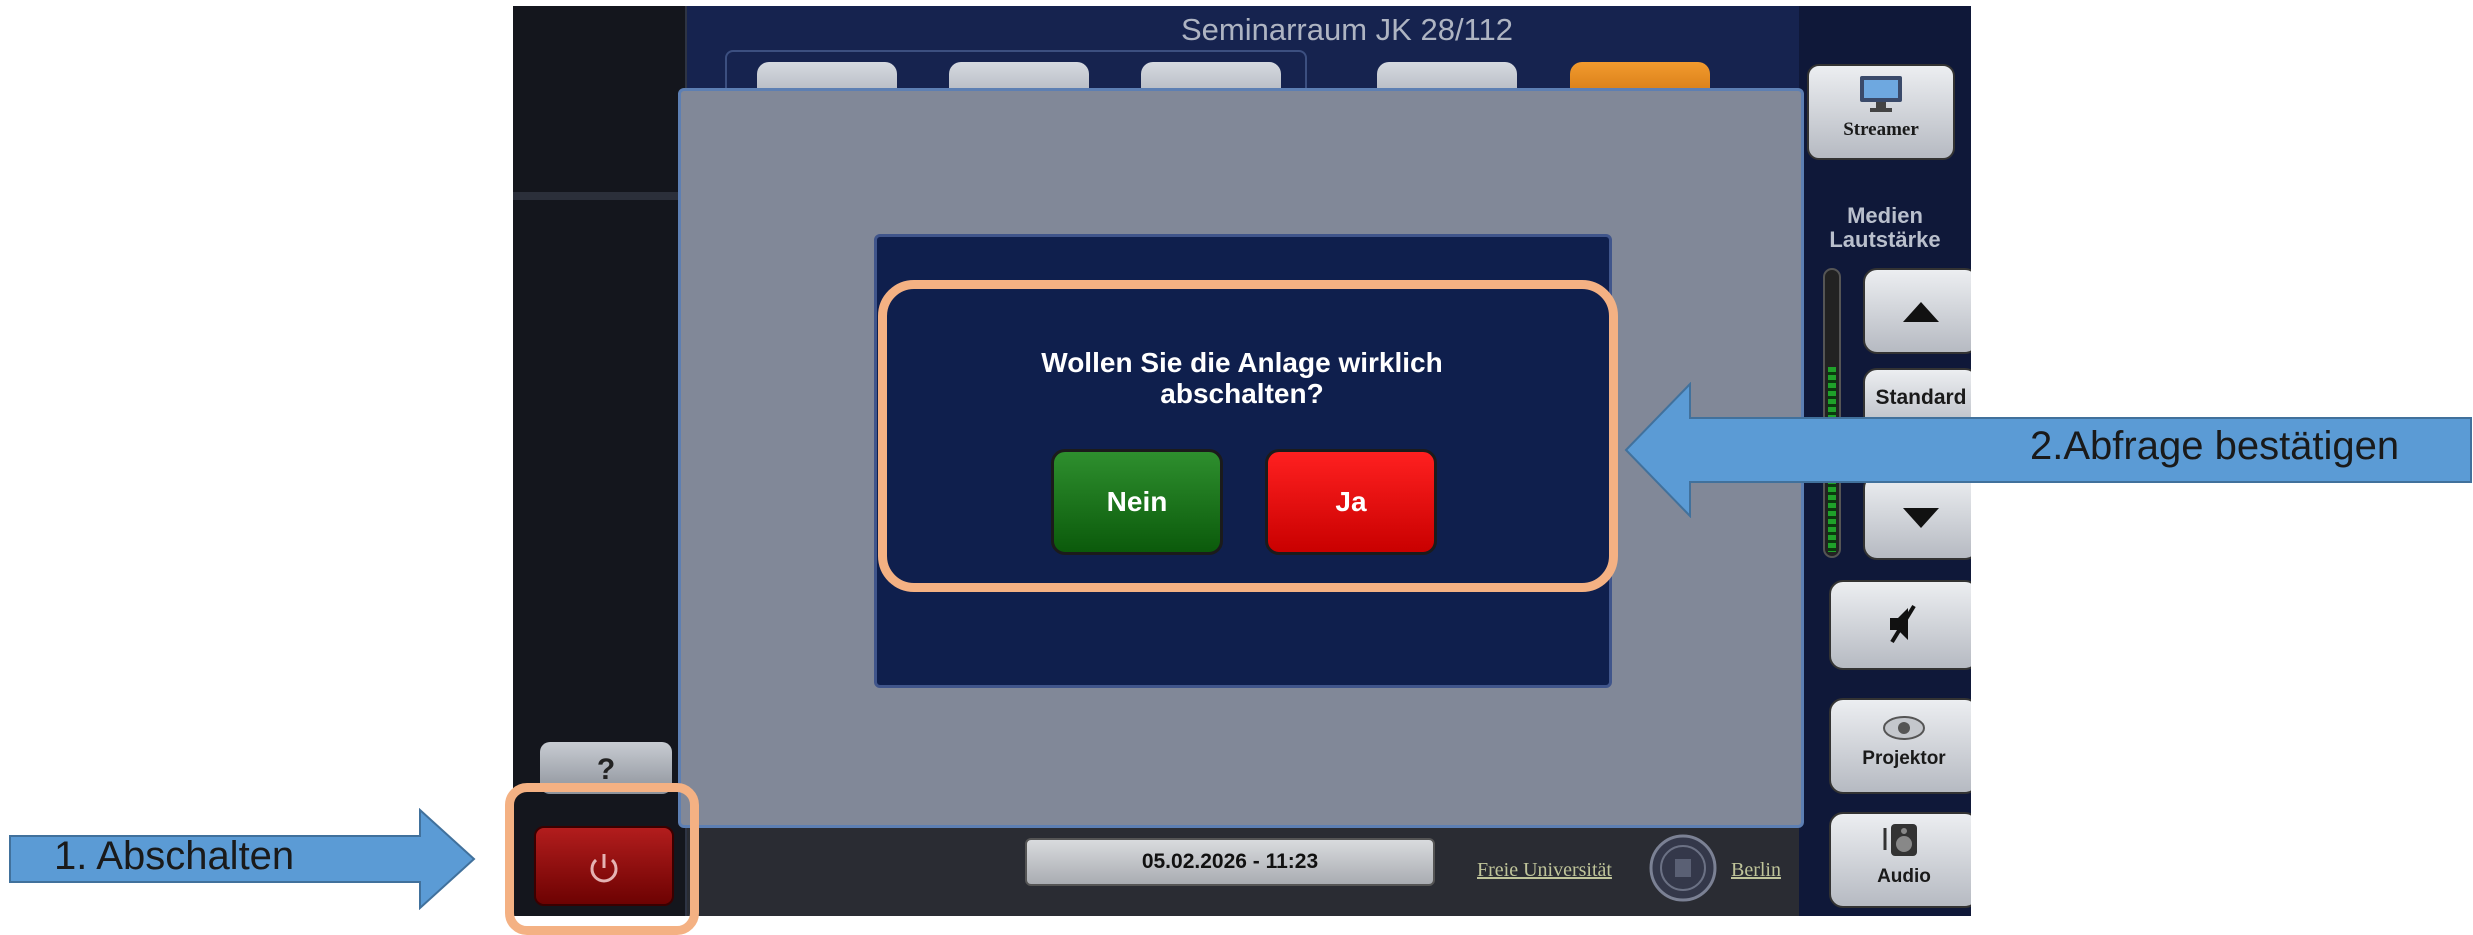  I want to click on audio-button: Audio, so click(1900, 860).